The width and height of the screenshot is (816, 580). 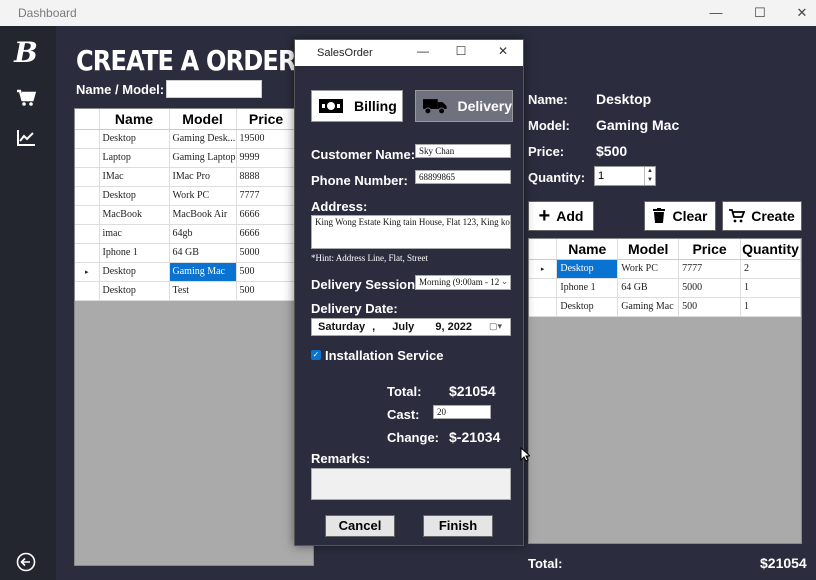 What do you see at coordinates (648, 307) in the screenshot?
I see `cell-model: Gaming Mac` at bounding box center [648, 307].